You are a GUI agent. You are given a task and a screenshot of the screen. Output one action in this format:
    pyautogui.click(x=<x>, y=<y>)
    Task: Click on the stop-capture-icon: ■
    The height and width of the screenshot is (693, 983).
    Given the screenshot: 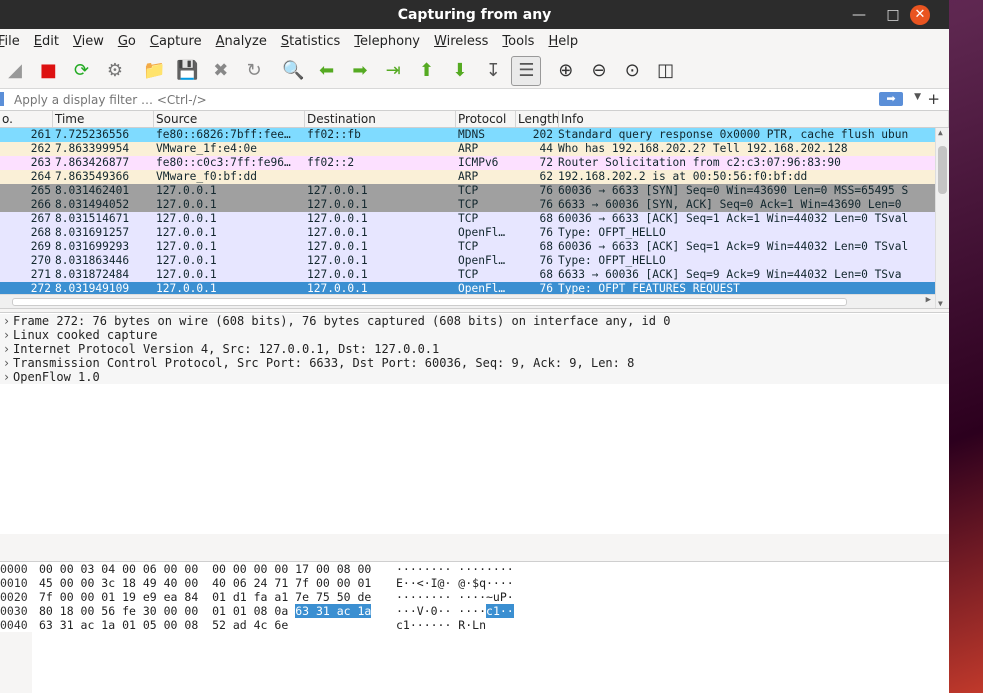 What is the action you would take?
    pyautogui.click(x=48, y=71)
    